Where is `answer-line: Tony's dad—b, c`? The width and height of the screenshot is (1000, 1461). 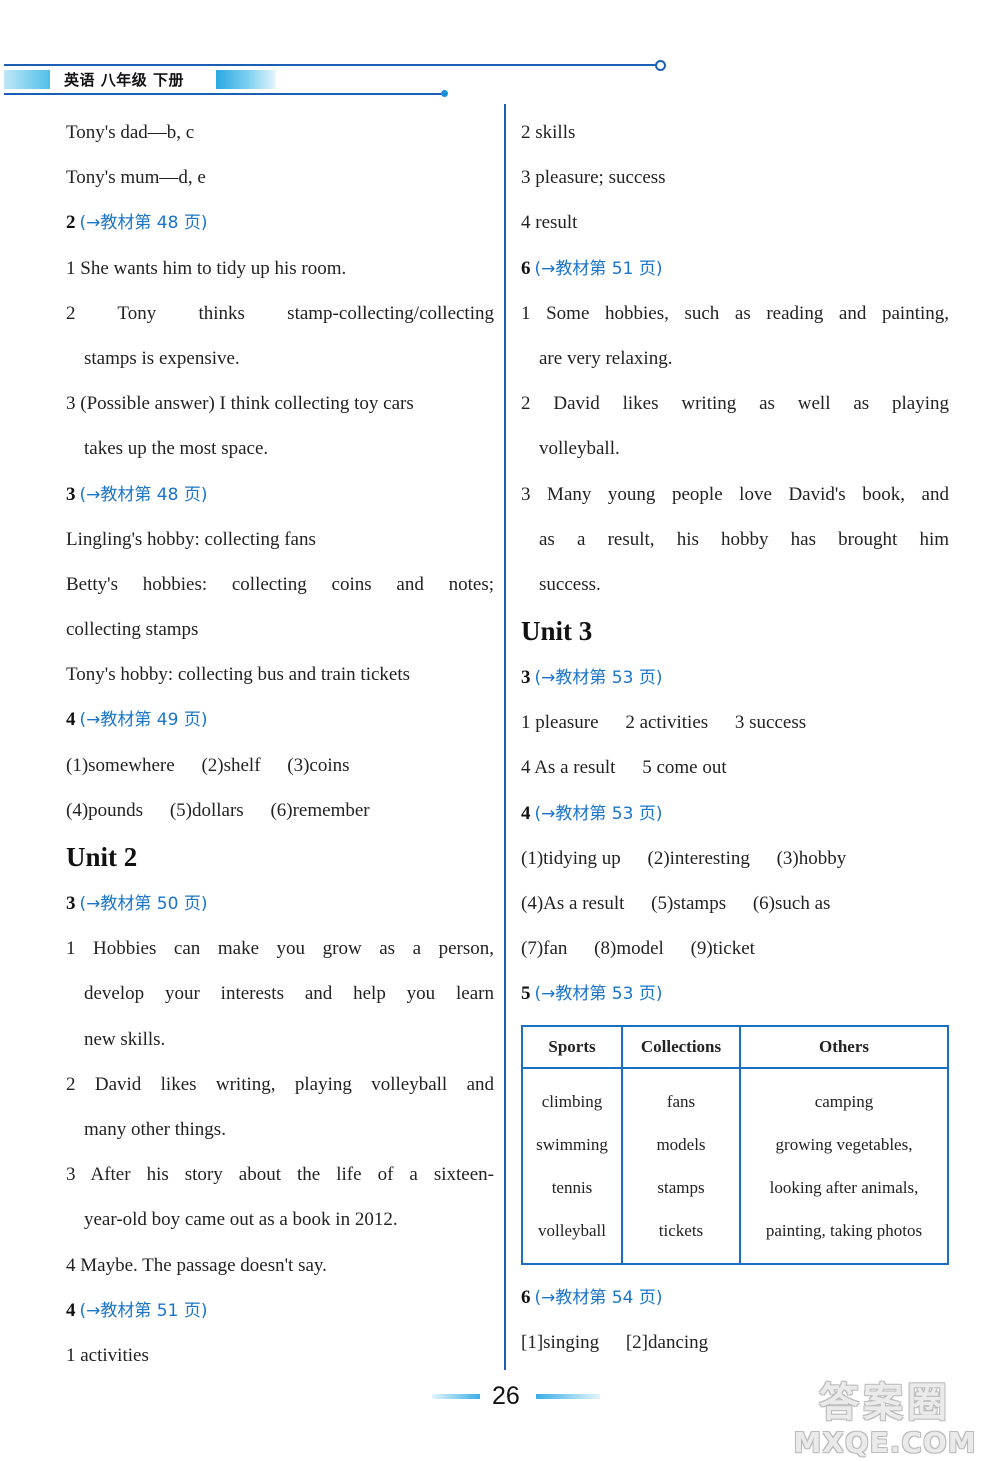 answer-line: Tony's dad—b, c is located at coordinates (130, 132).